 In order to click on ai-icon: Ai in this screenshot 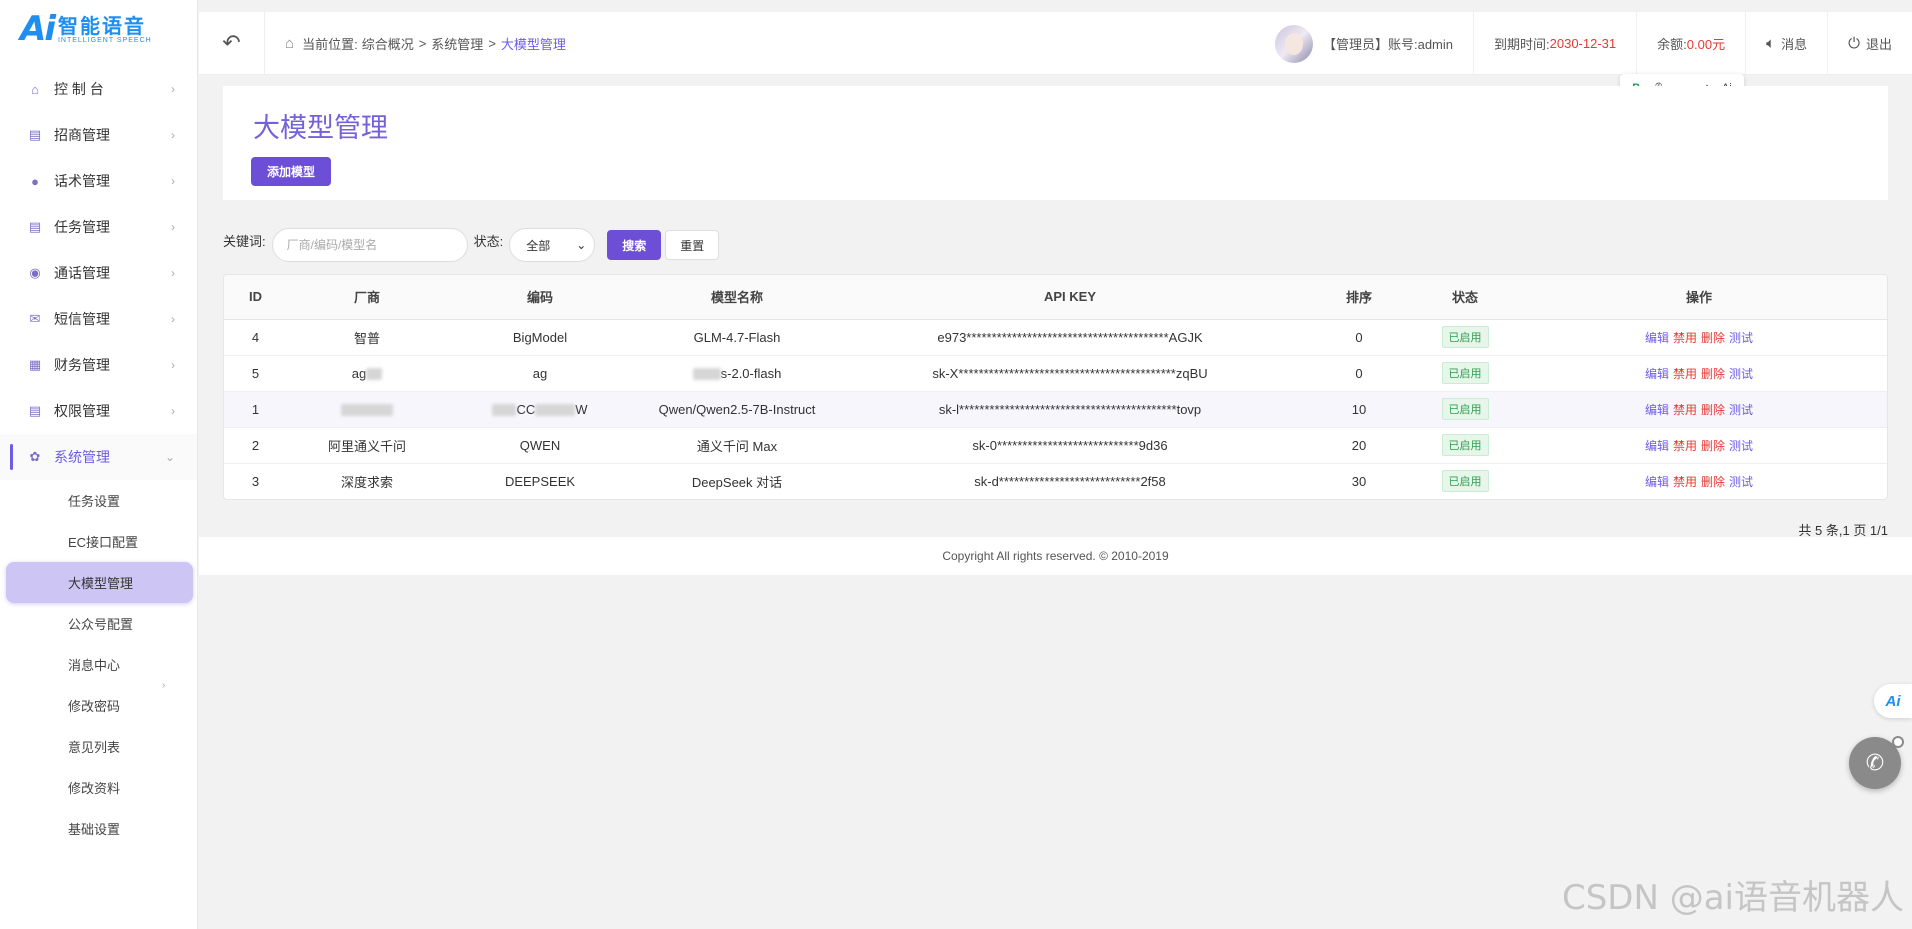, I will do `click(1893, 701)`.